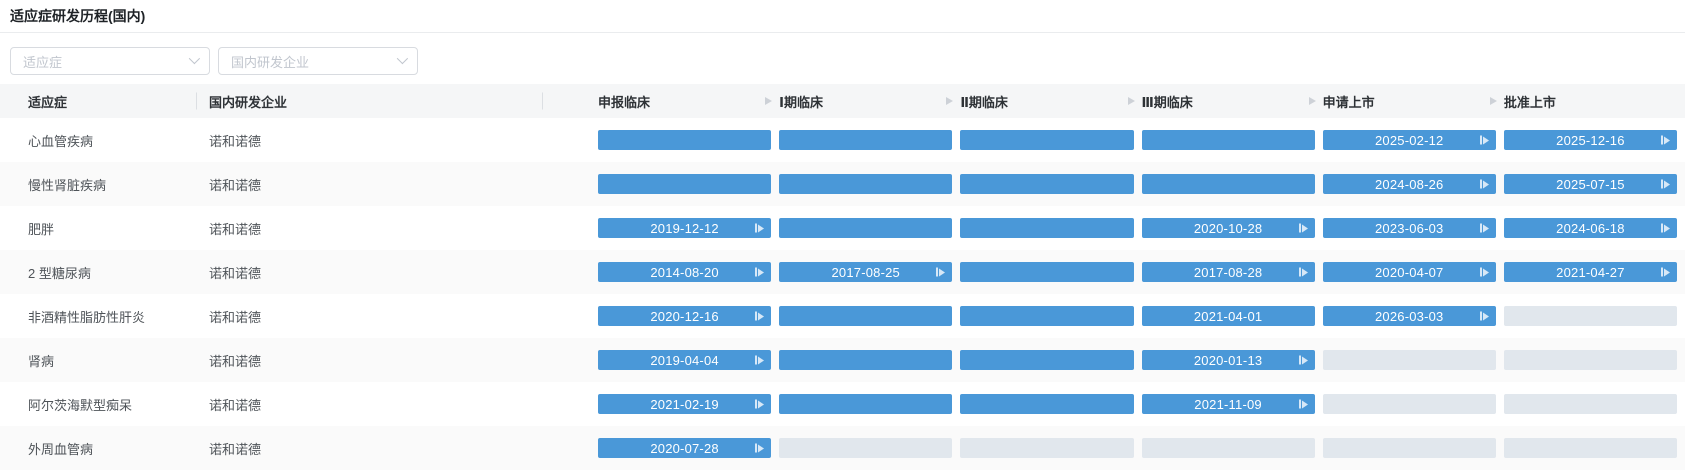  What do you see at coordinates (685, 448) in the screenshot?
I see `stage-bar-declare-clinical: 2020-07-28` at bounding box center [685, 448].